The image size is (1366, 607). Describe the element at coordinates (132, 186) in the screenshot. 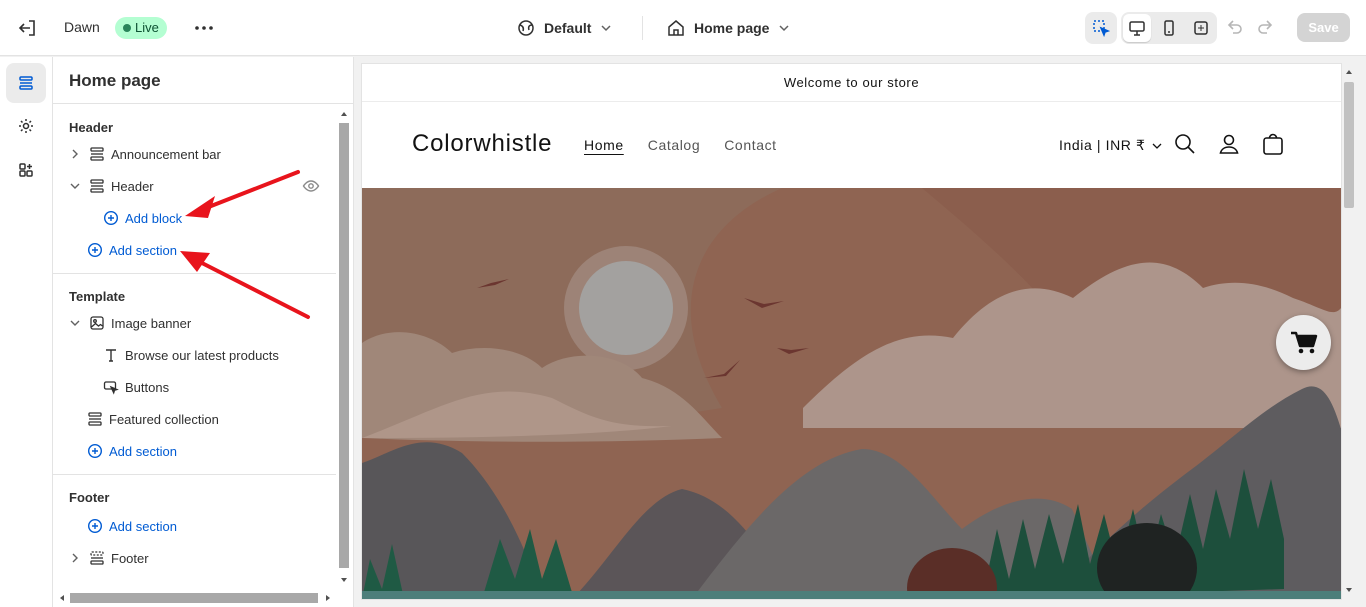

I see `section-label: Header` at that location.